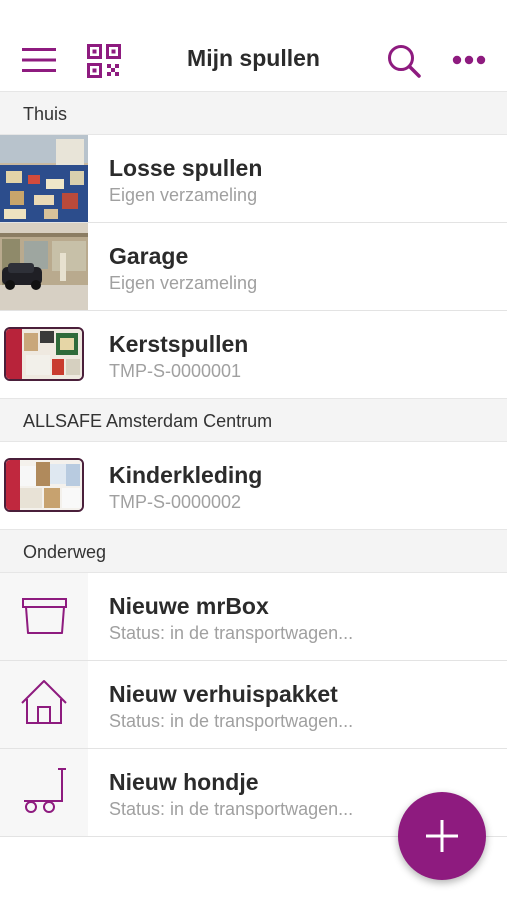  I want to click on photo-room, so click(44, 178).